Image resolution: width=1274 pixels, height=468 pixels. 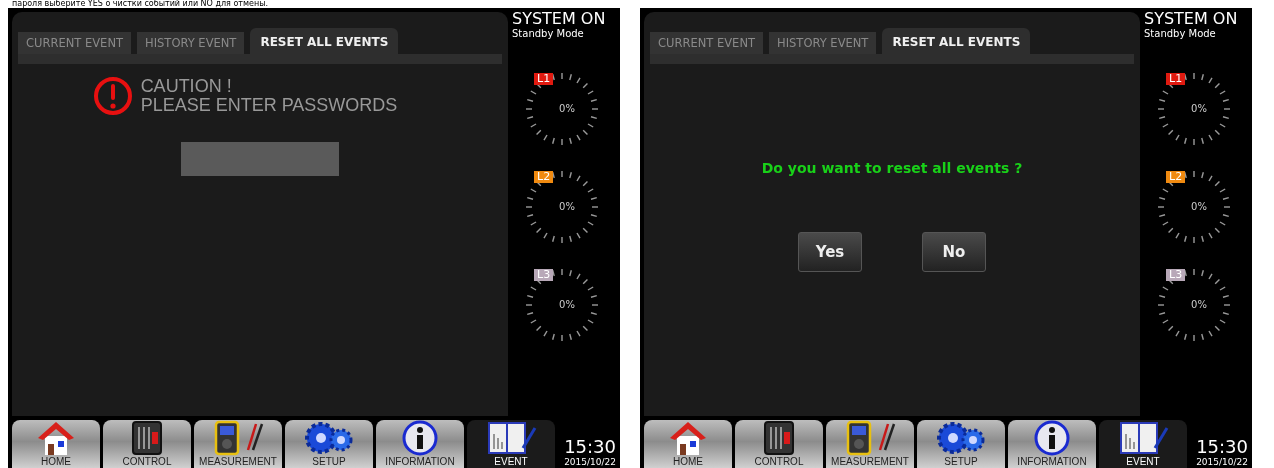 What do you see at coordinates (830, 252) in the screenshot?
I see `dialog-button: Yes` at bounding box center [830, 252].